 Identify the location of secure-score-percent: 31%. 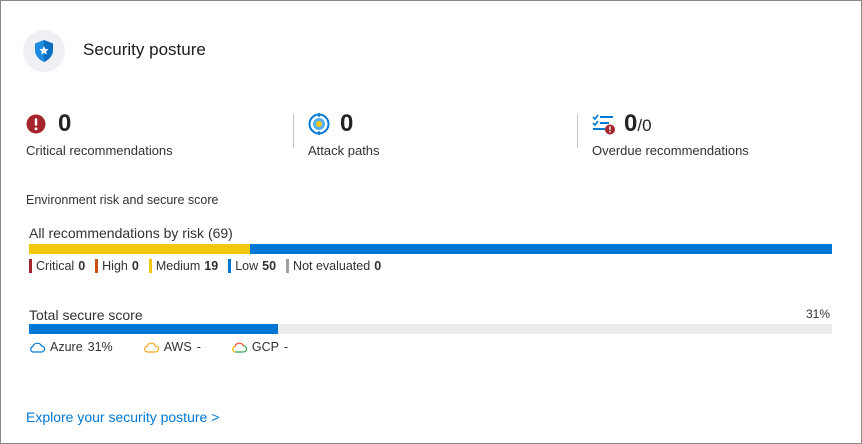
(817, 314).